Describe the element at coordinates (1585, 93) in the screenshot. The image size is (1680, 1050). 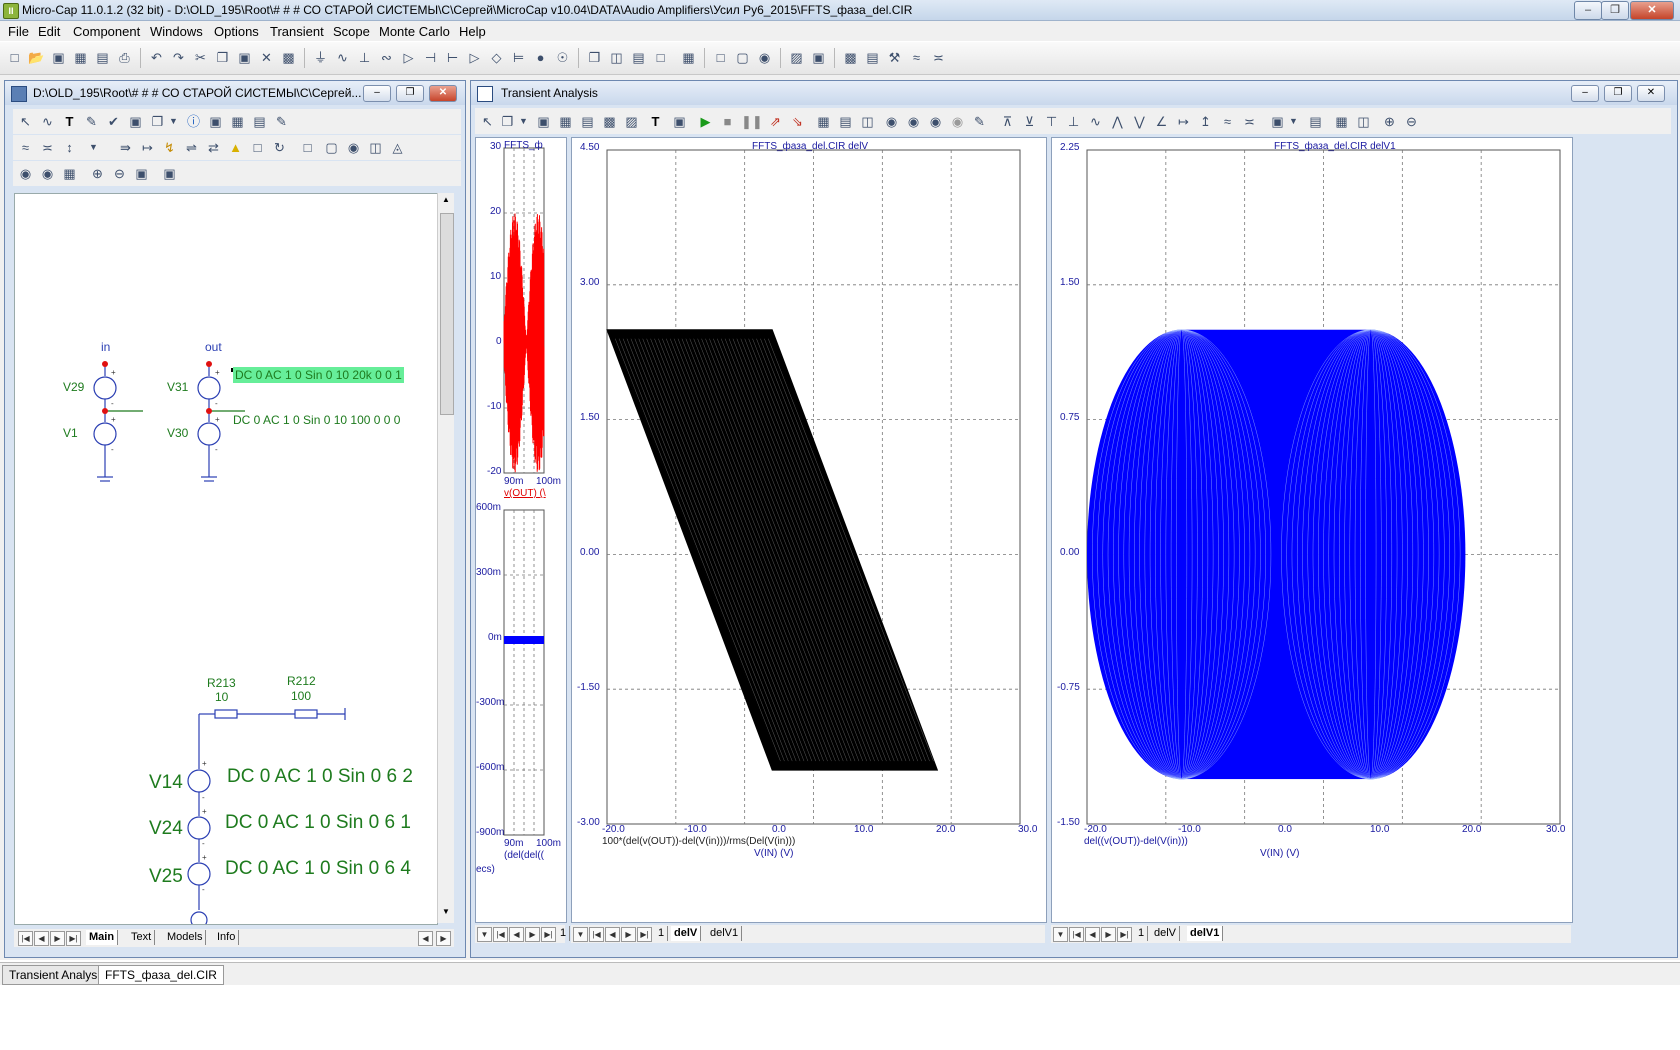
I see `transient-minimize-button: –` at that location.